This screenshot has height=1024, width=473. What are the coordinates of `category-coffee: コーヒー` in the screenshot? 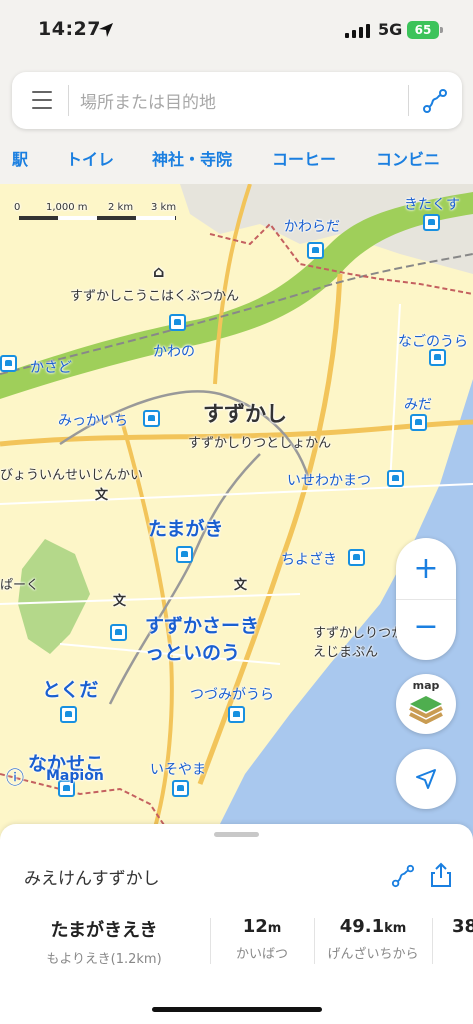 It's located at (304, 158).